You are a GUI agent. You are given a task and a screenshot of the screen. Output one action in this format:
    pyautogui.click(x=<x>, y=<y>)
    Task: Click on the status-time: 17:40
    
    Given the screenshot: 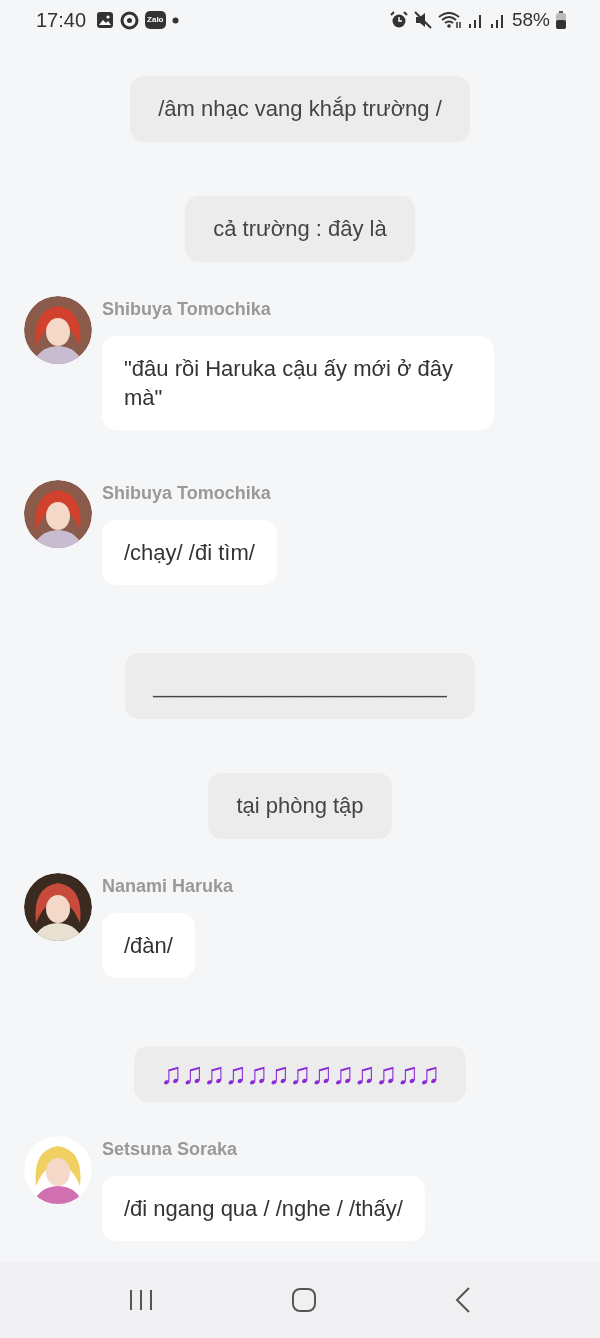 What is the action you would take?
    pyautogui.click(x=61, y=20)
    